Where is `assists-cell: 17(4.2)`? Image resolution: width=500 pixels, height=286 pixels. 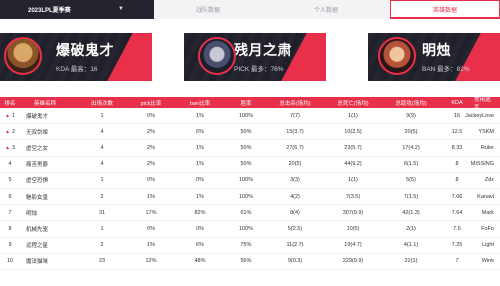 assists-cell: 17(4.2) is located at coordinates (411, 147).